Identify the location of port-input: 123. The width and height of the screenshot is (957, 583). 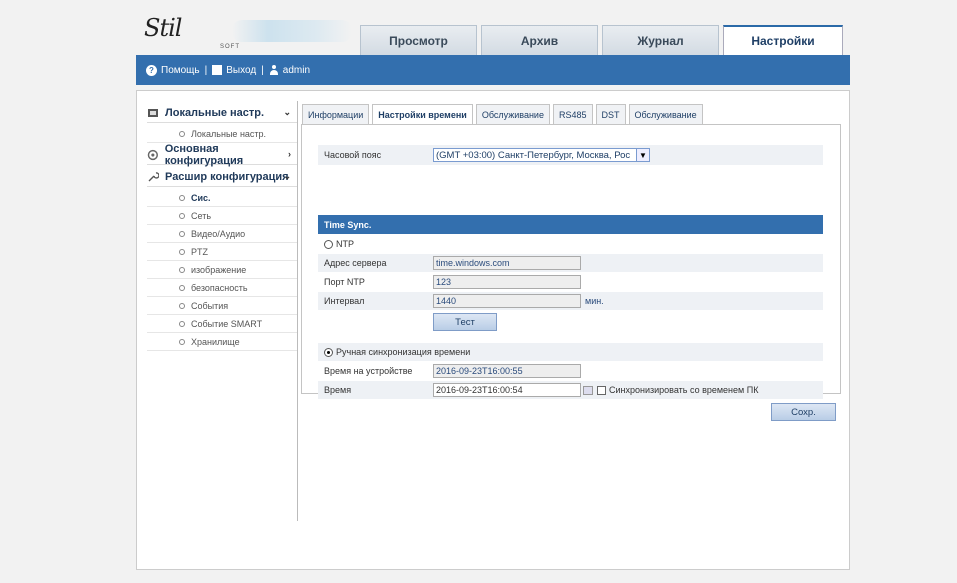
(507, 282).